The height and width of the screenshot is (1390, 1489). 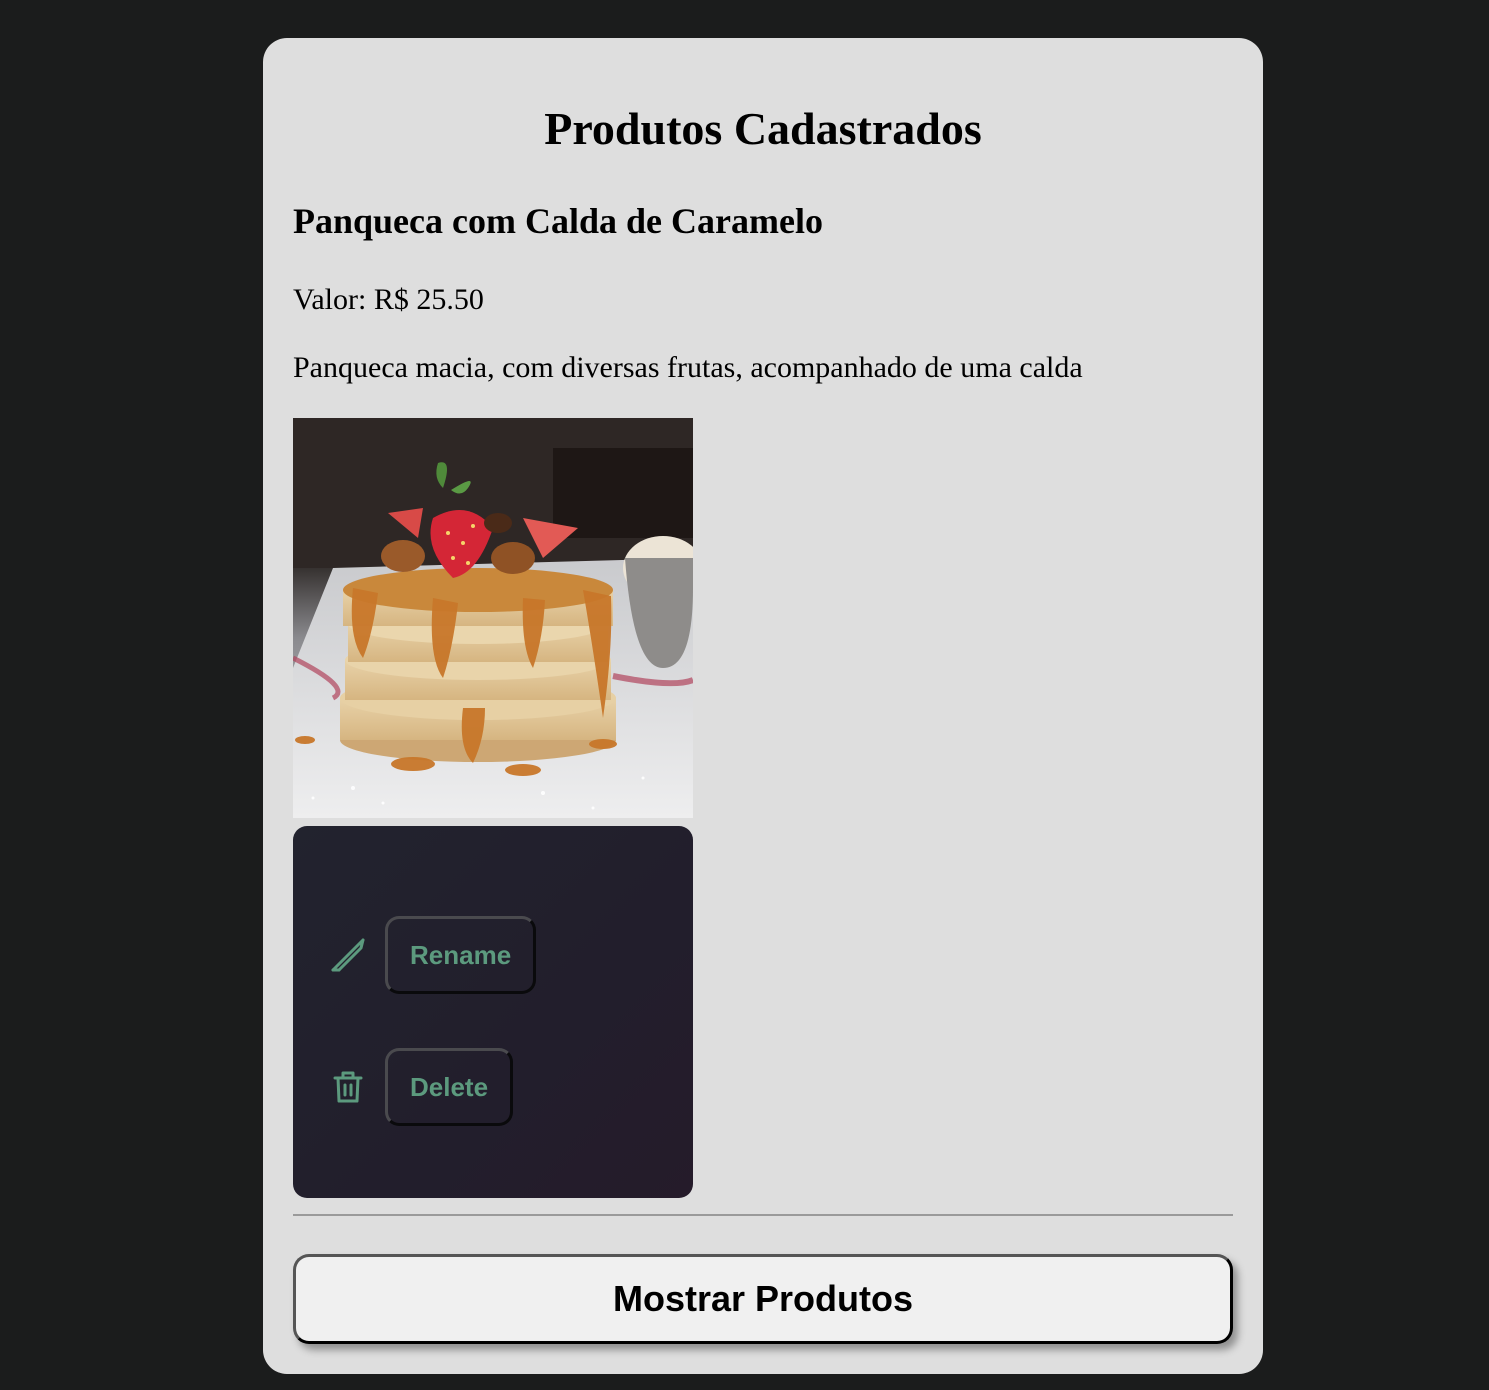 I want to click on page-title: Produtos Cadastrados, so click(x=763, y=128).